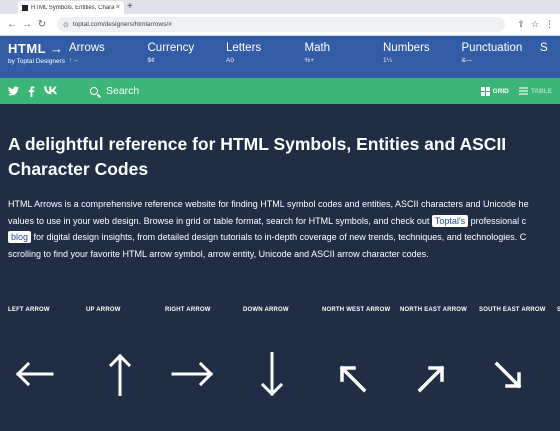  I want to click on category-name: S, so click(544, 48).